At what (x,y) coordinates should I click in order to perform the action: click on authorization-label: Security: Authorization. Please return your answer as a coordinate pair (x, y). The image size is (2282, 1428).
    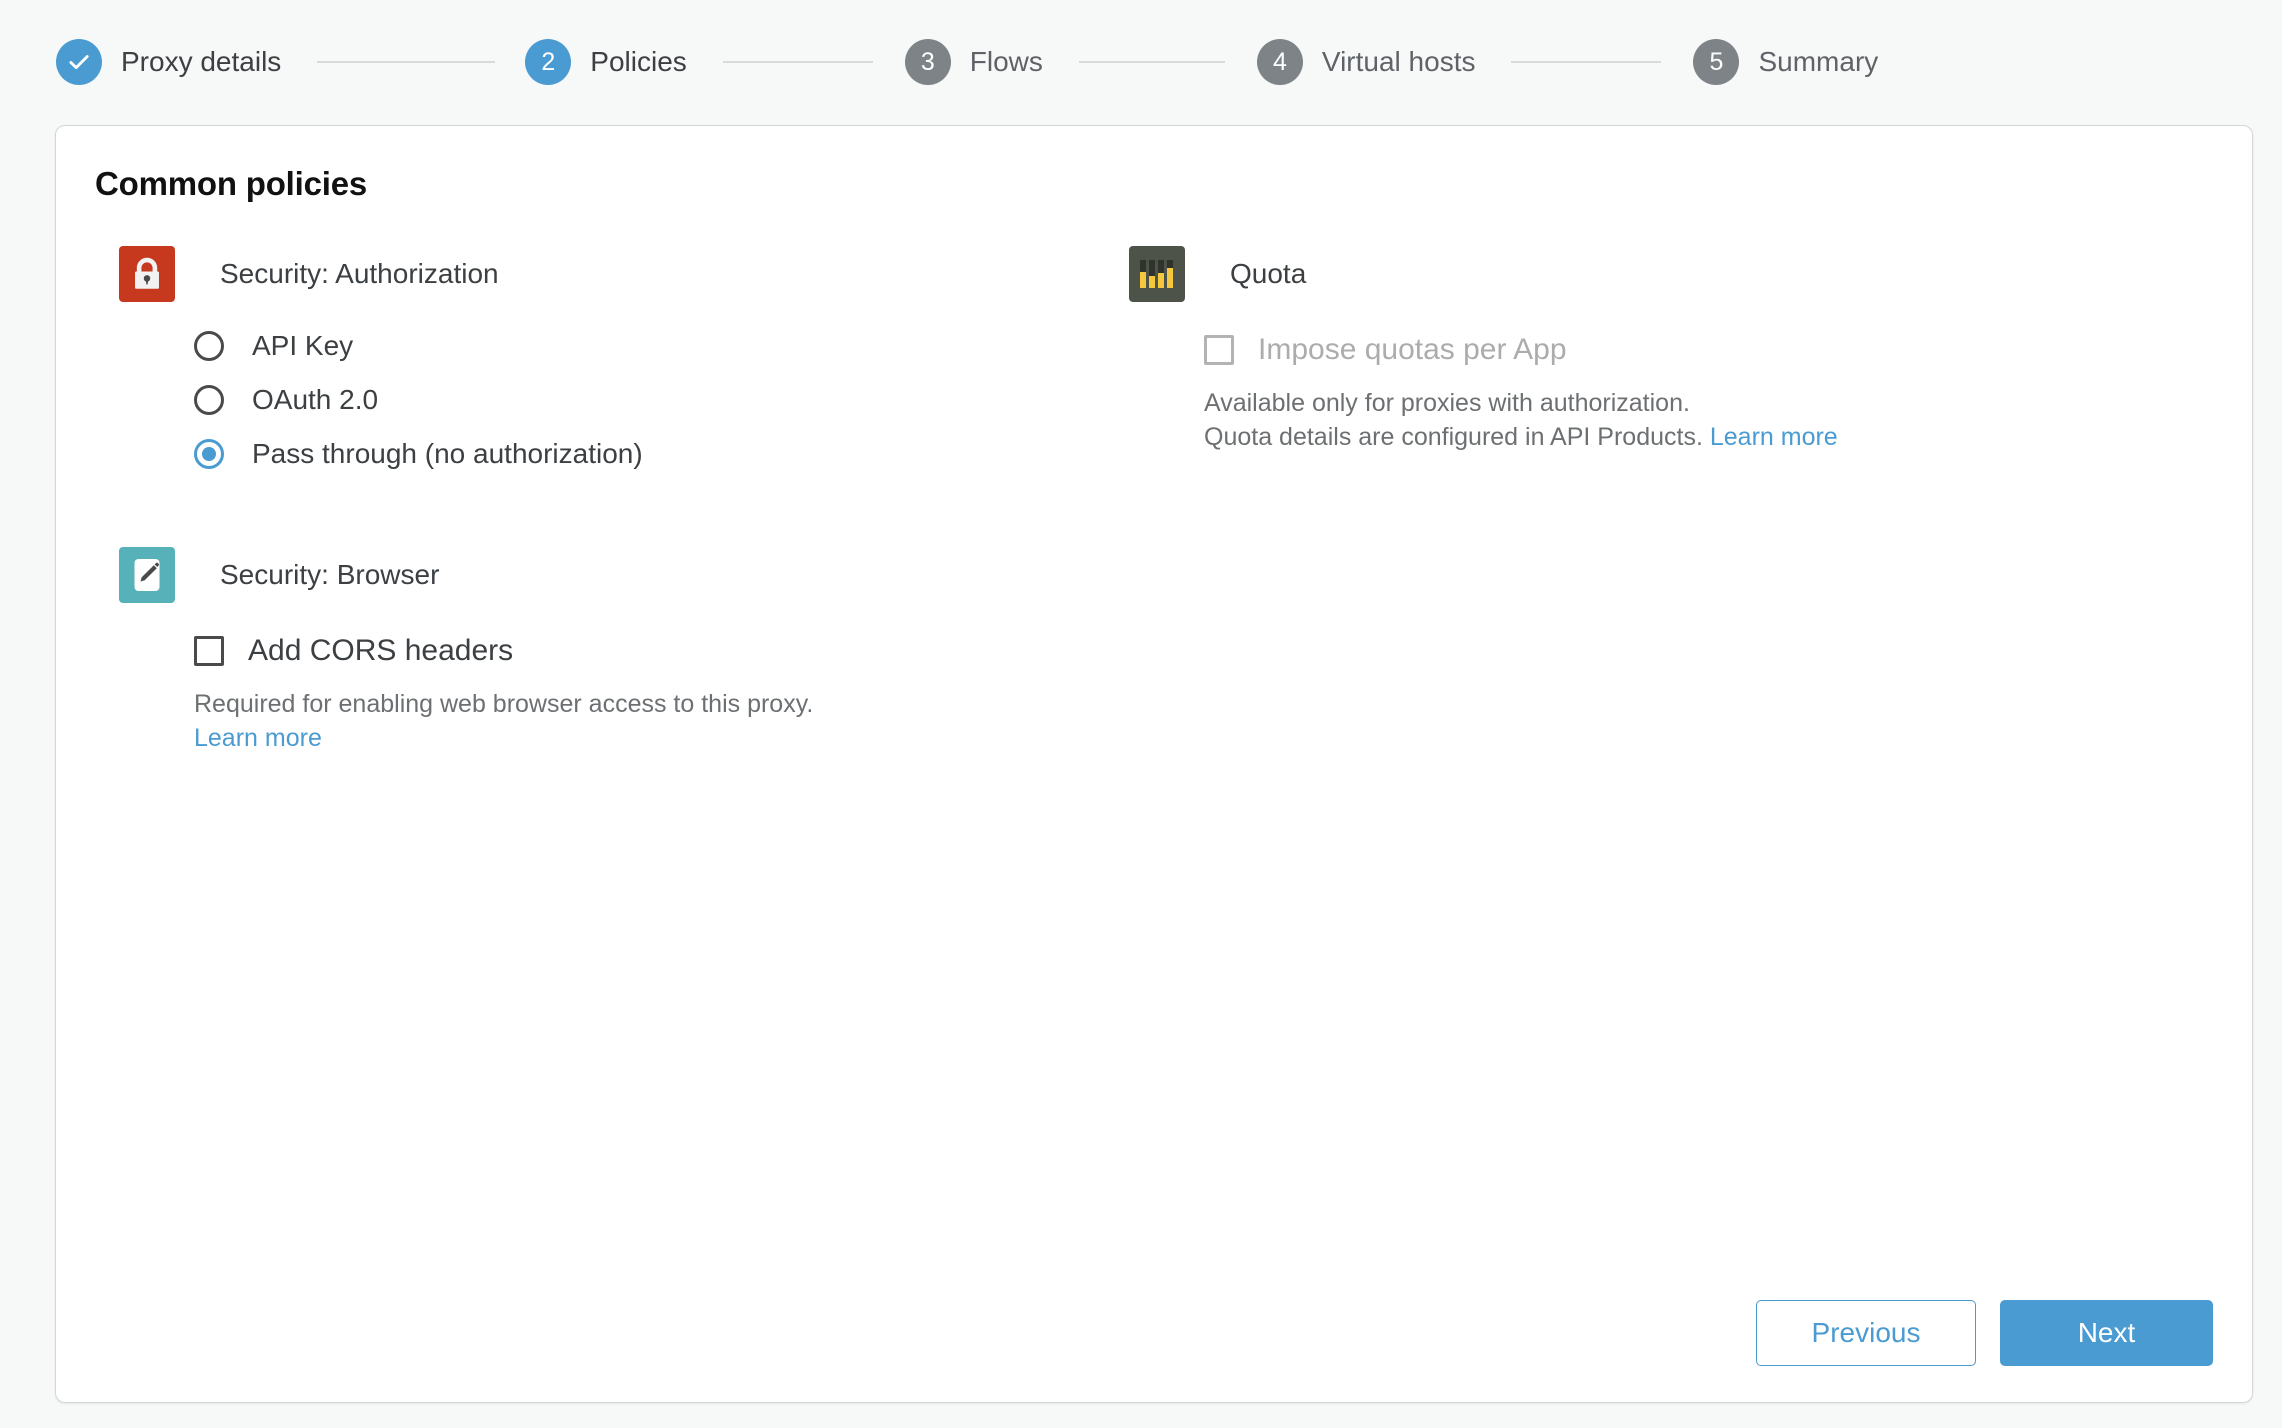
    Looking at the image, I should click on (359, 273).